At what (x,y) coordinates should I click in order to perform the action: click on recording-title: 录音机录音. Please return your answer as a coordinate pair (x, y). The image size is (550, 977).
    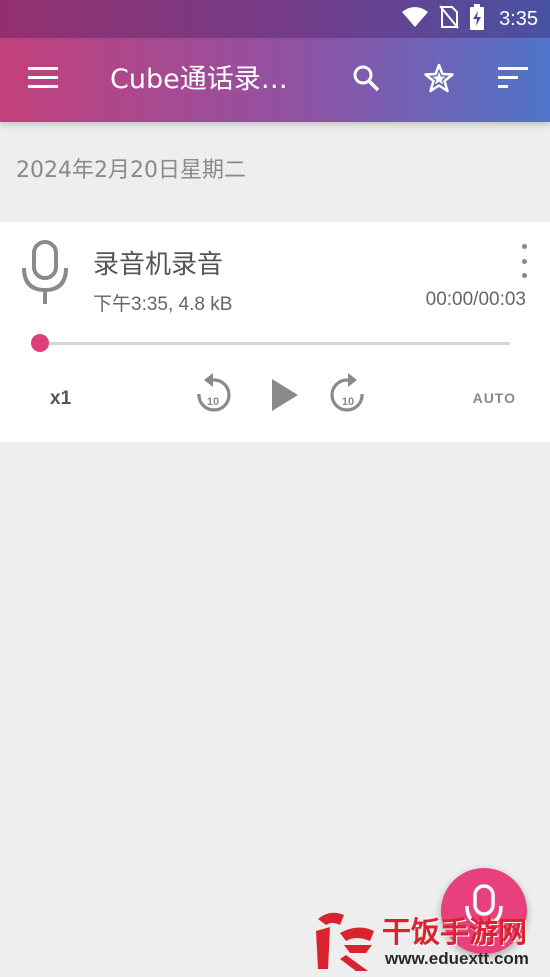
    Looking at the image, I should click on (158, 265).